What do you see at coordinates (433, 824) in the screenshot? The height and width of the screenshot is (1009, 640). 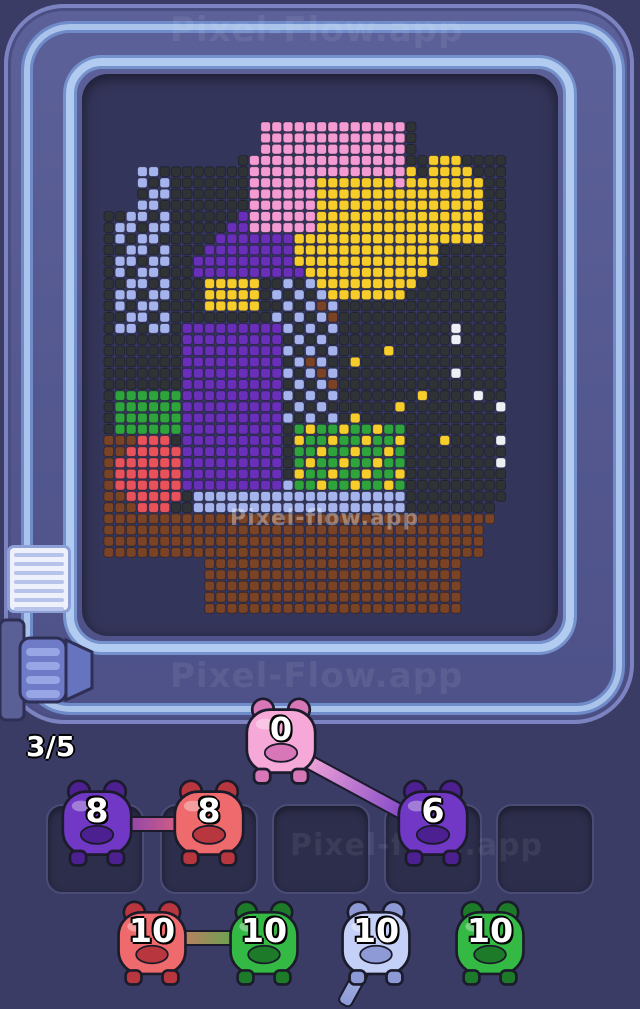 I see `slot-pig-3: 6` at bounding box center [433, 824].